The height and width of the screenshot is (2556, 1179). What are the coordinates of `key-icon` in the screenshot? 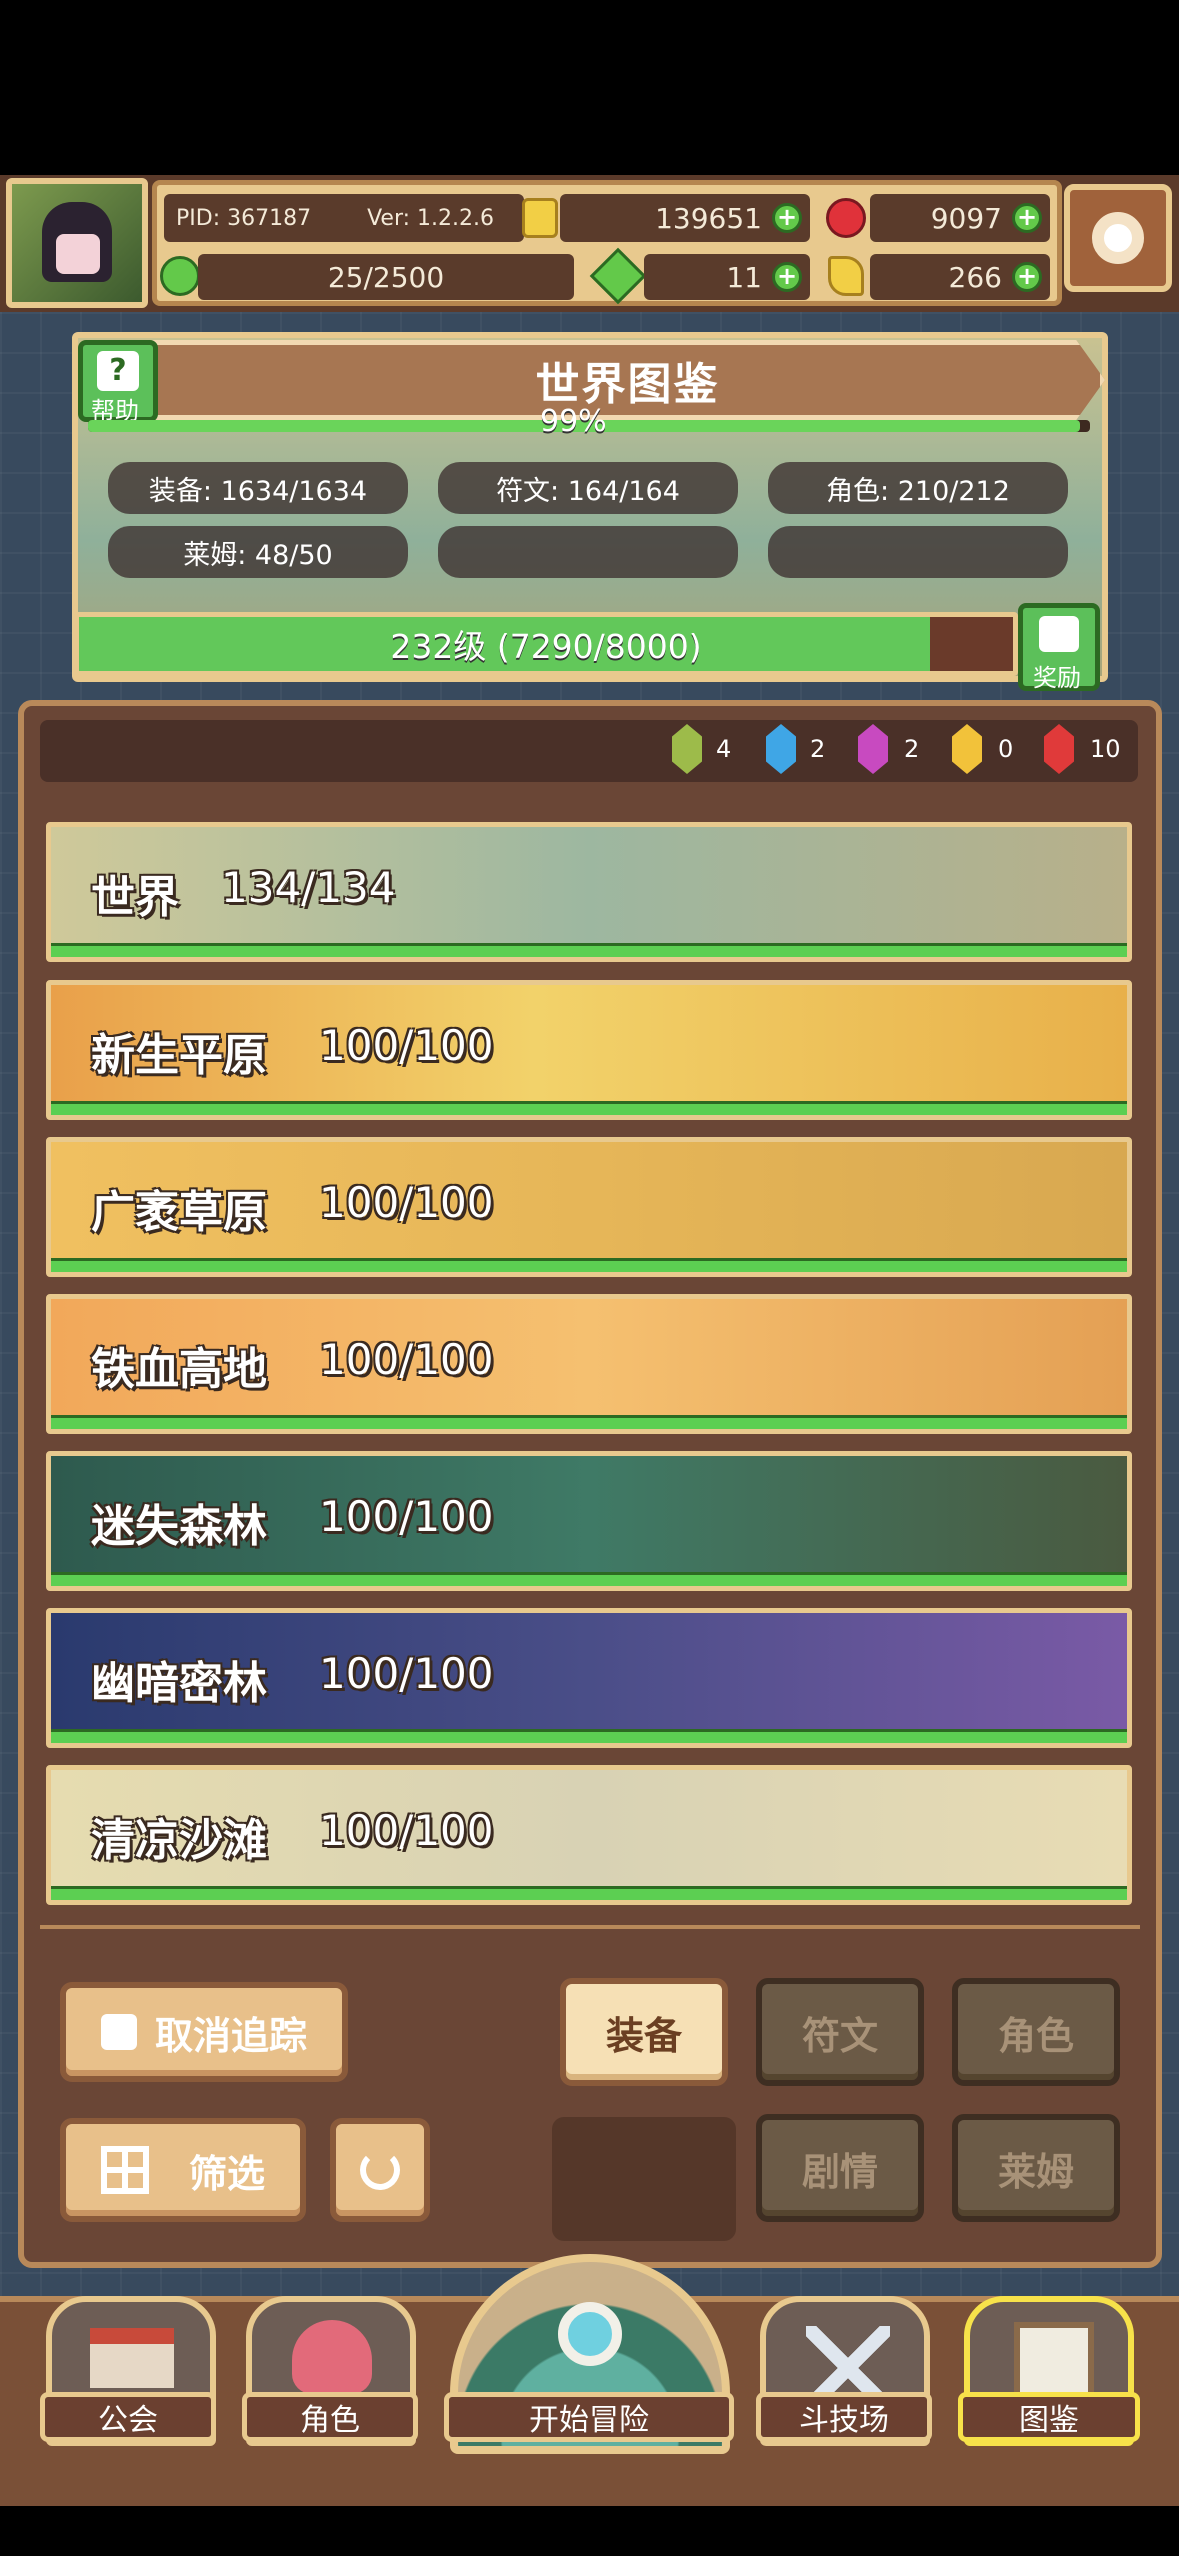 It's located at (846, 276).